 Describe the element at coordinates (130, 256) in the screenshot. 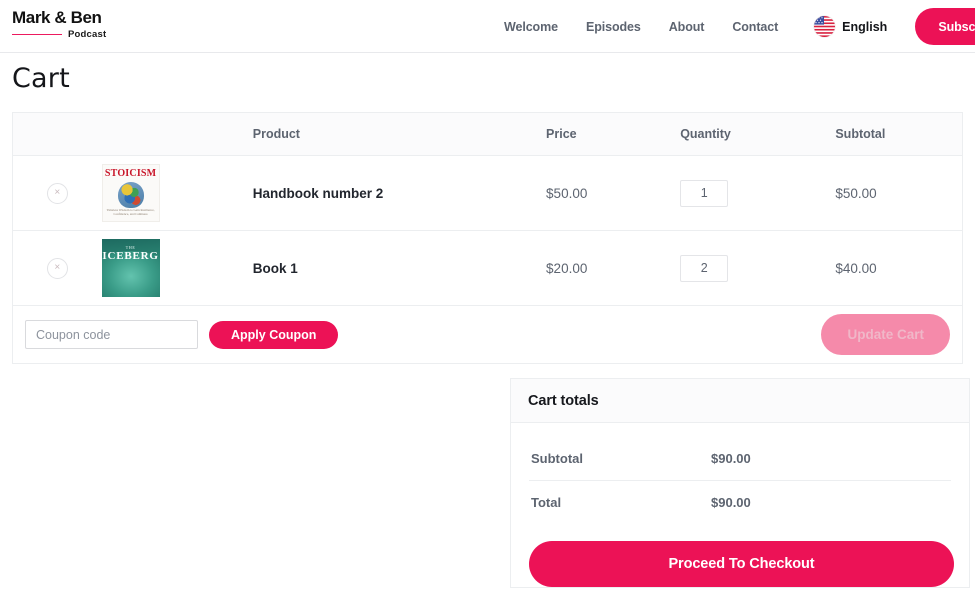

I see `thumbnail-title: ICEBERG` at that location.